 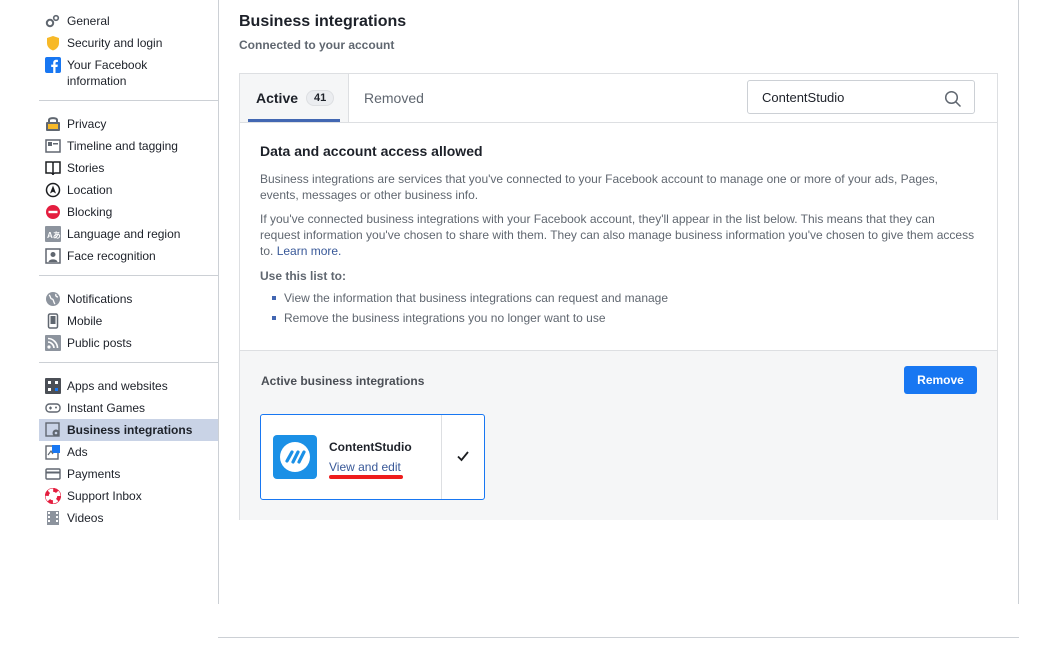 What do you see at coordinates (53, 212) in the screenshot?
I see `blocking-icon` at bounding box center [53, 212].